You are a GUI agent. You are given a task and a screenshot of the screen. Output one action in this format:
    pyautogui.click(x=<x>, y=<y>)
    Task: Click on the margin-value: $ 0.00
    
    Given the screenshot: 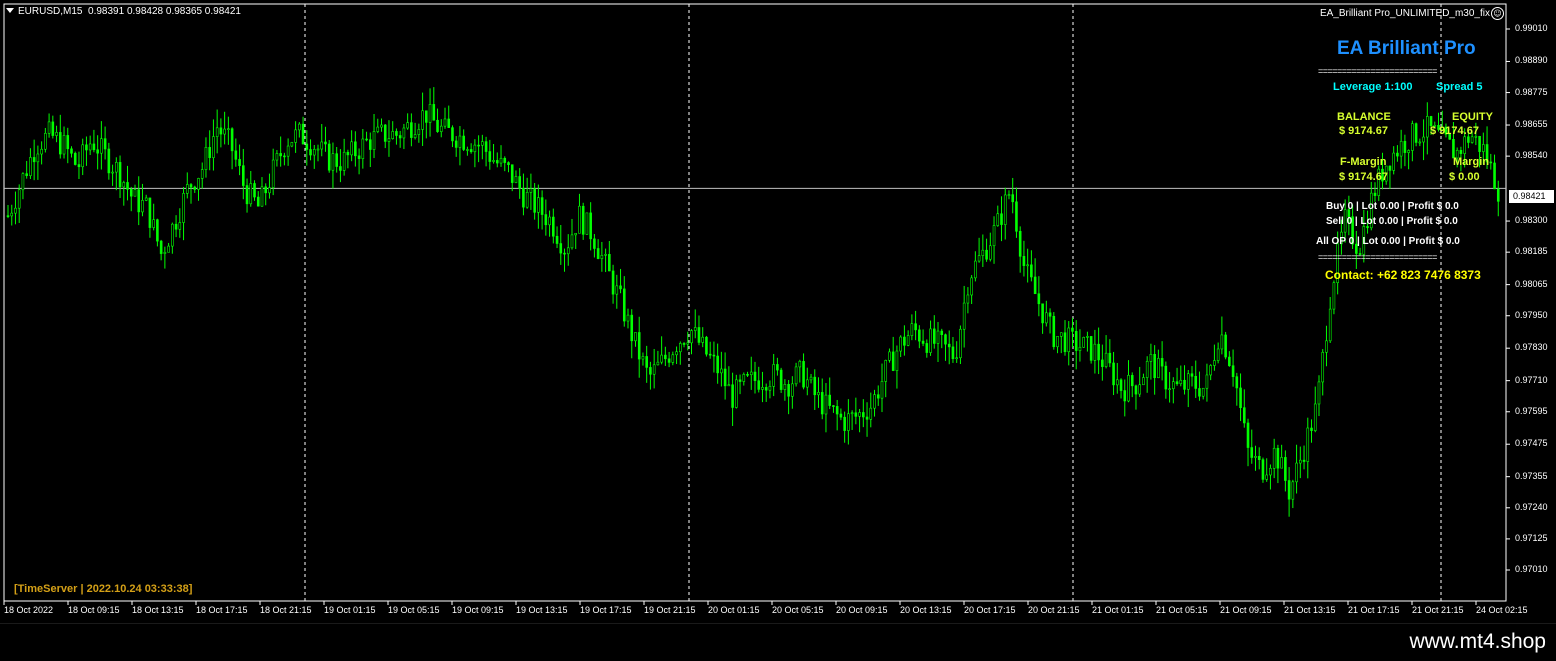 What is the action you would take?
    pyautogui.click(x=1464, y=177)
    